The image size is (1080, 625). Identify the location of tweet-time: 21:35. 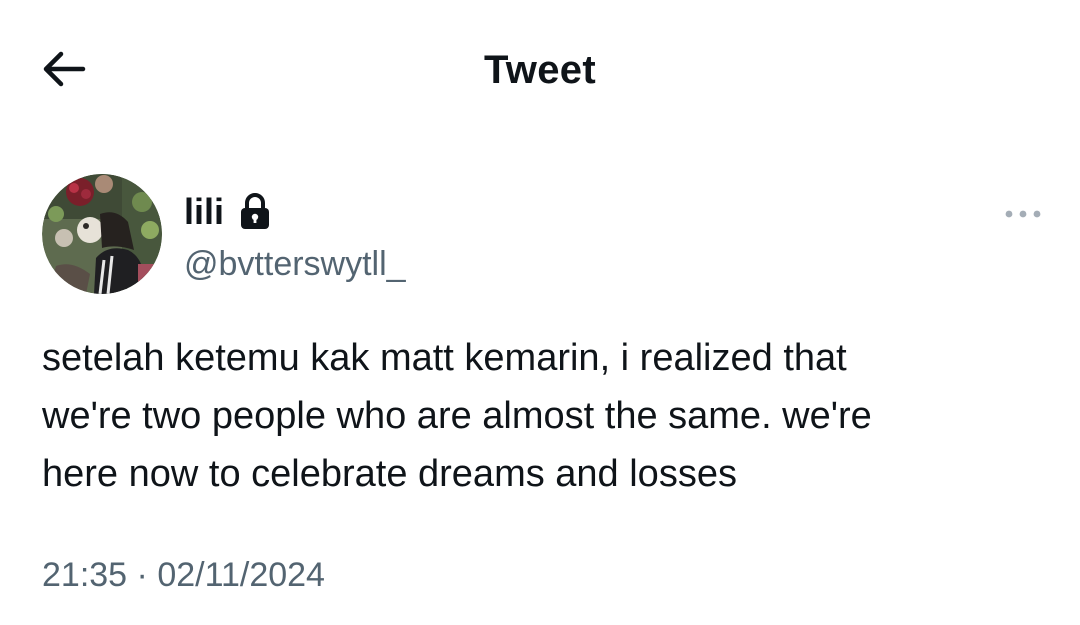
(84, 575).